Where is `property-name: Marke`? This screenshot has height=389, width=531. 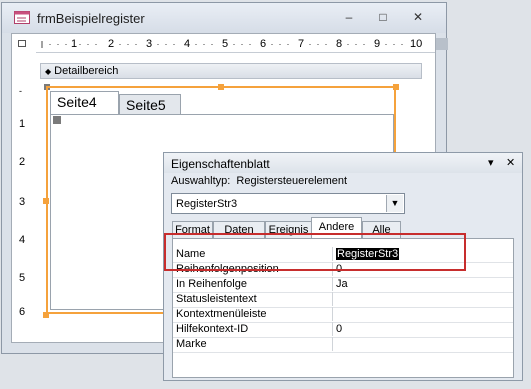
property-name: Marke is located at coordinates (254, 344).